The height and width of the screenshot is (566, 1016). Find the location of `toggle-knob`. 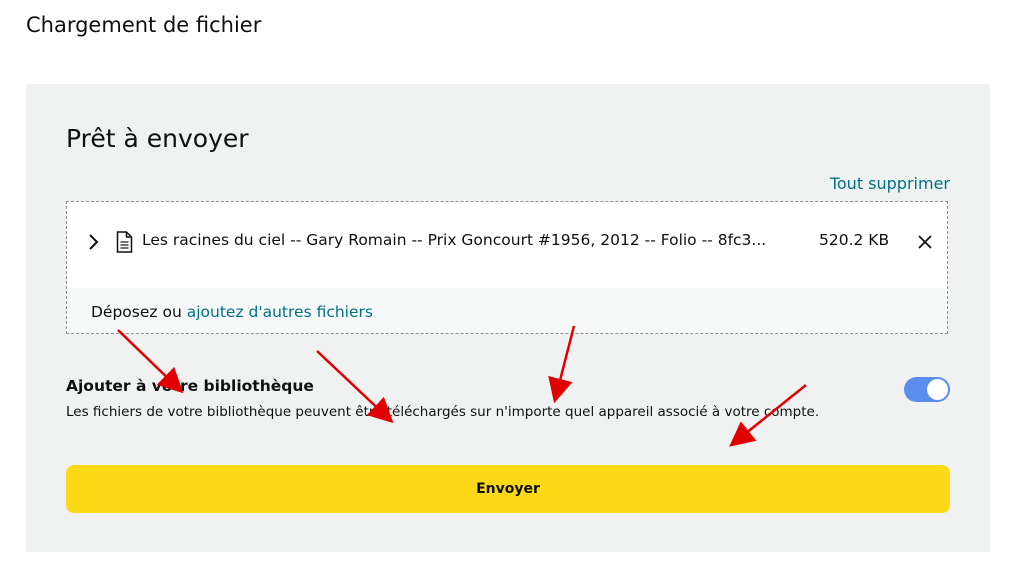

toggle-knob is located at coordinates (937, 389).